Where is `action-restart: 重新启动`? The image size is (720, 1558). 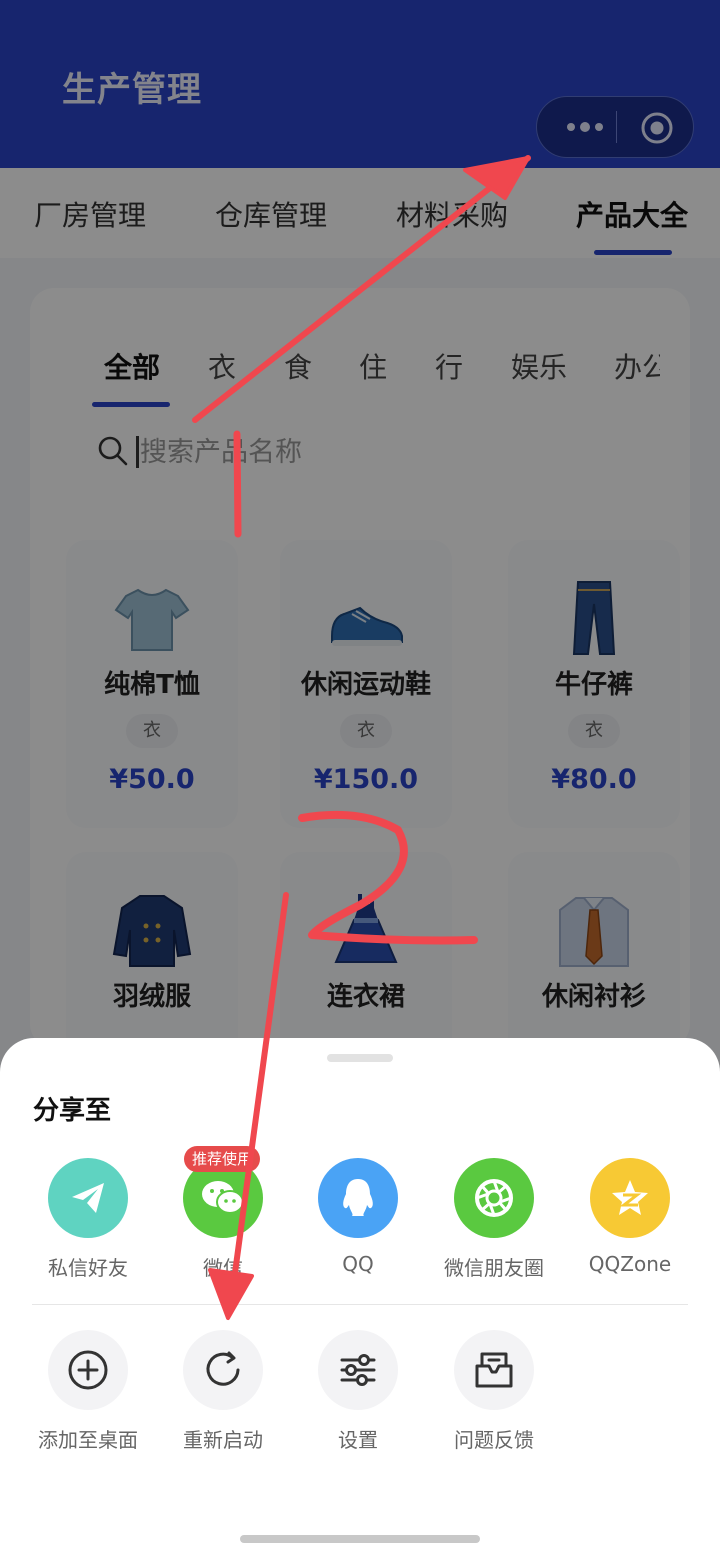 action-restart: 重新启动 is located at coordinates (223, 1391).